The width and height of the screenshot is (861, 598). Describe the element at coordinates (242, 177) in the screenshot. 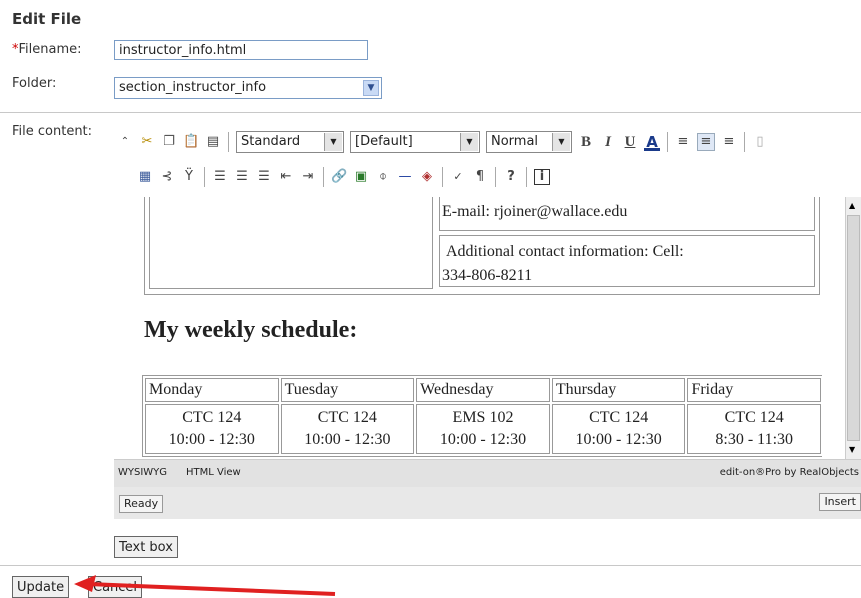

I see `numbered-list-icon: ☰` at that location.